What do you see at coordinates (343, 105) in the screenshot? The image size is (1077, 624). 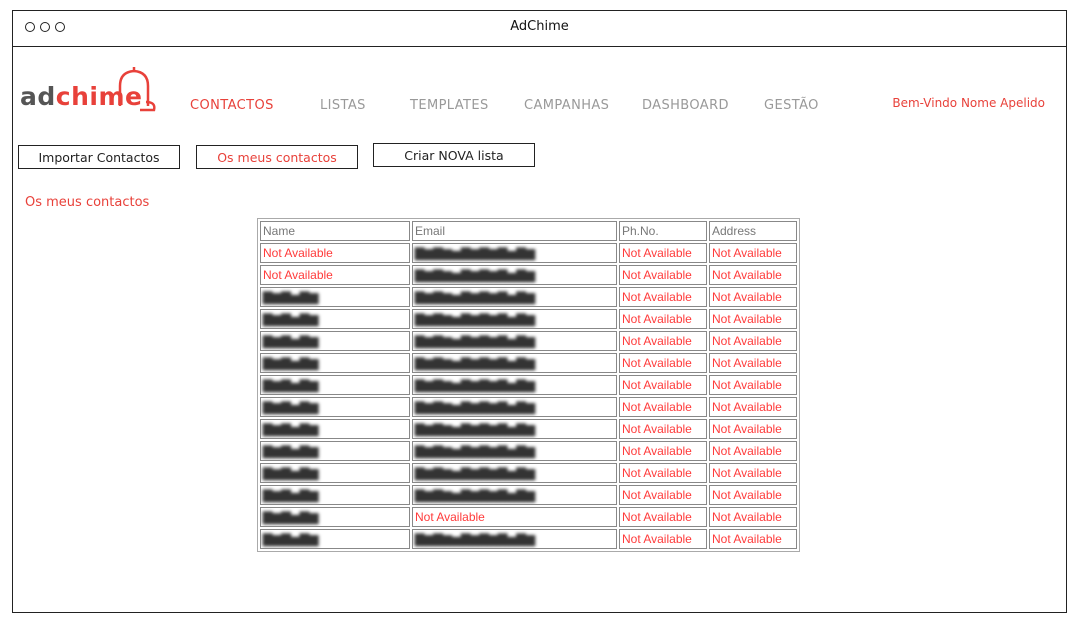 I see `nav-listas: LISTAS` at bounding box center [343, 105].